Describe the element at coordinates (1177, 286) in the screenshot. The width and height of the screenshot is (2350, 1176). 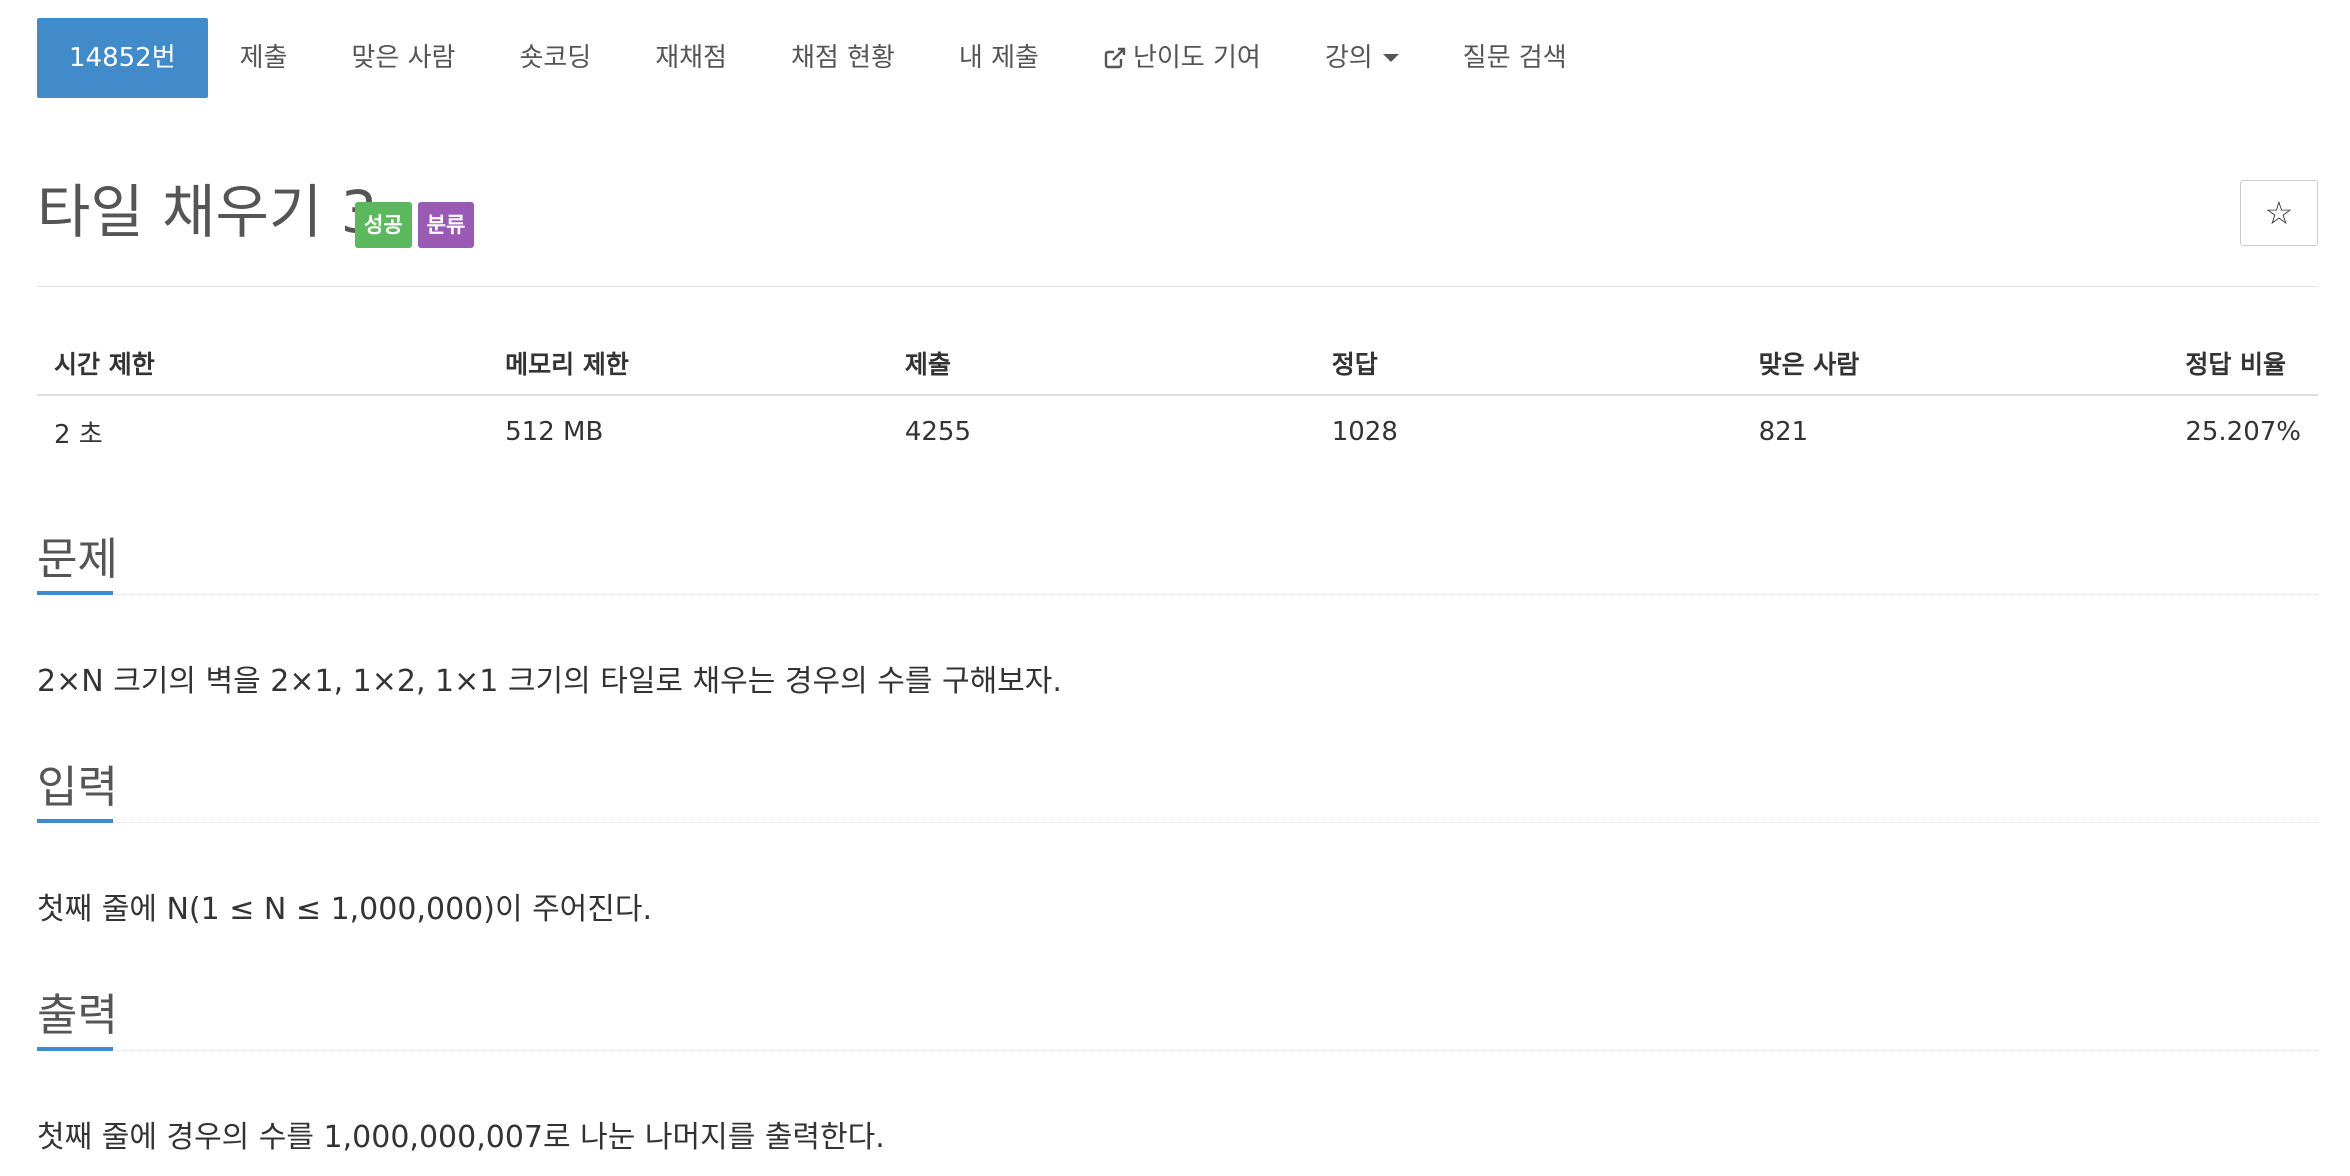
I see `title-divider` at that location.